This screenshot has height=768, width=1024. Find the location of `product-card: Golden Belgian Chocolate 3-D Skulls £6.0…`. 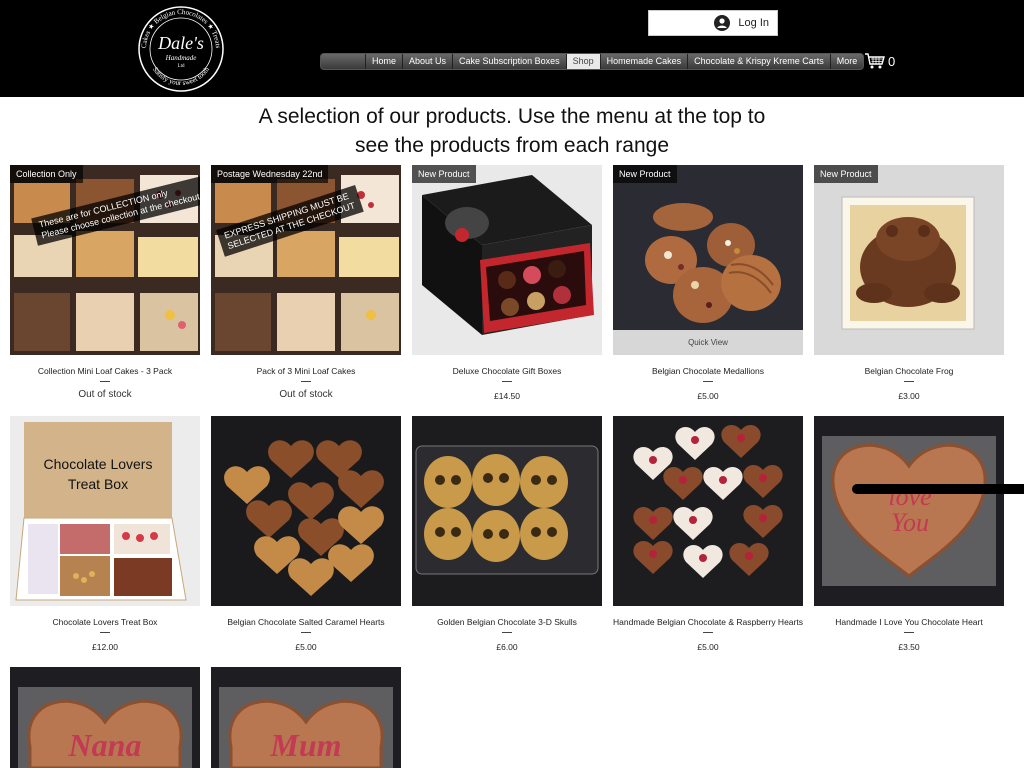

product-card: Golden Belgian Chocolate 3-D Skulls £6.0… is located at coordinates (507, 534).